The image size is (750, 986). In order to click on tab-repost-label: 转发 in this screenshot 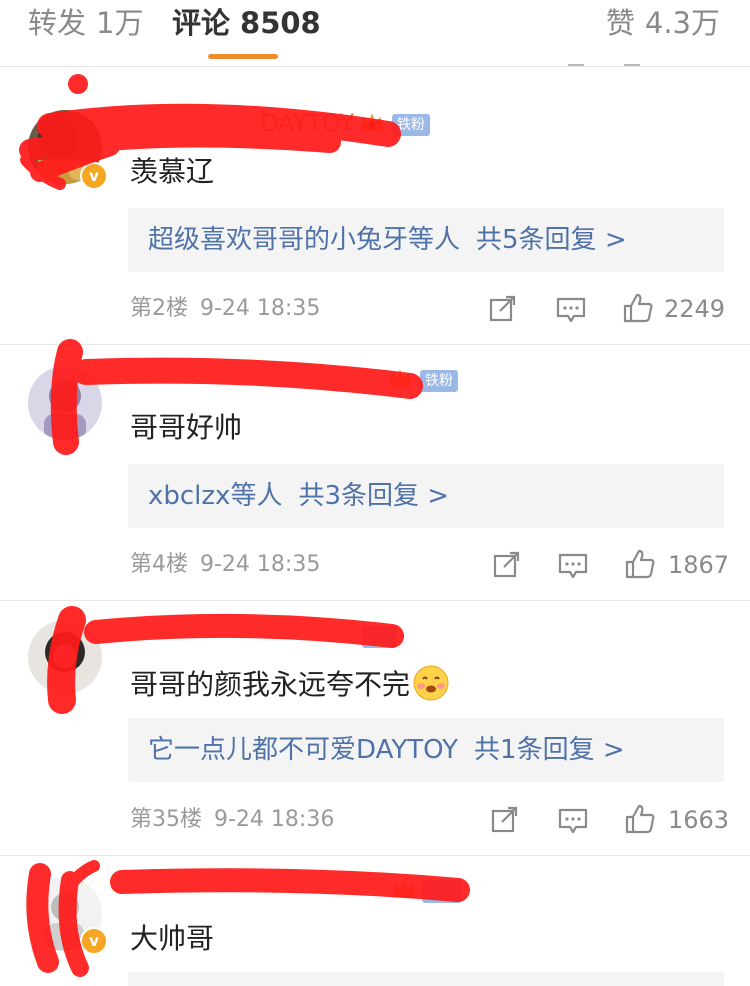, I will do `click(57, 23)`.